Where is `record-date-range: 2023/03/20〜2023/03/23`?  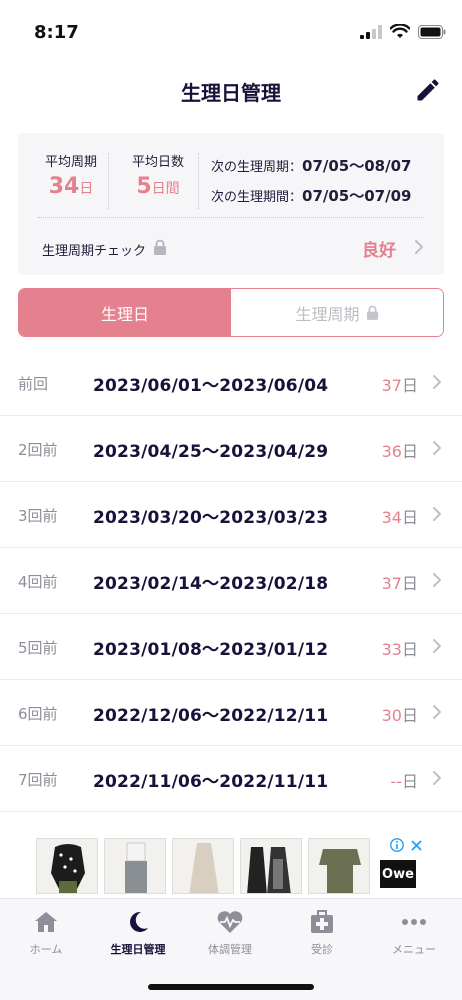 record-date-range: 2023/03/20〜2023/03/23 is located at coordinates (211, 518).